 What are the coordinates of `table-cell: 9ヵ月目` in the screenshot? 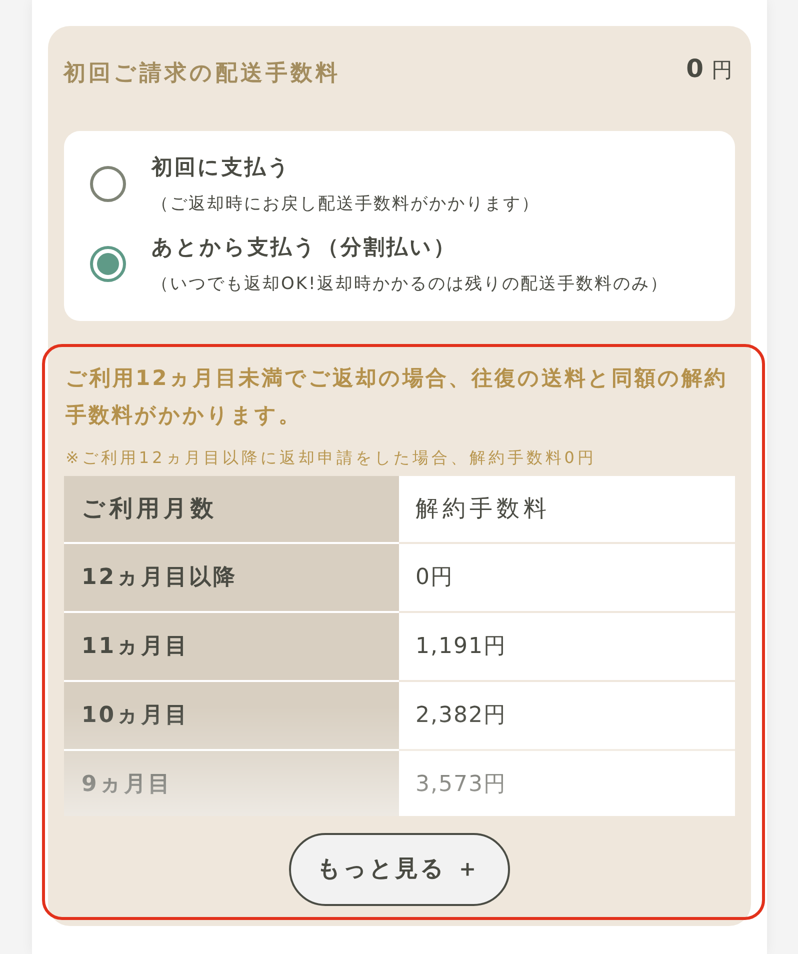 It's located at (231, 782).